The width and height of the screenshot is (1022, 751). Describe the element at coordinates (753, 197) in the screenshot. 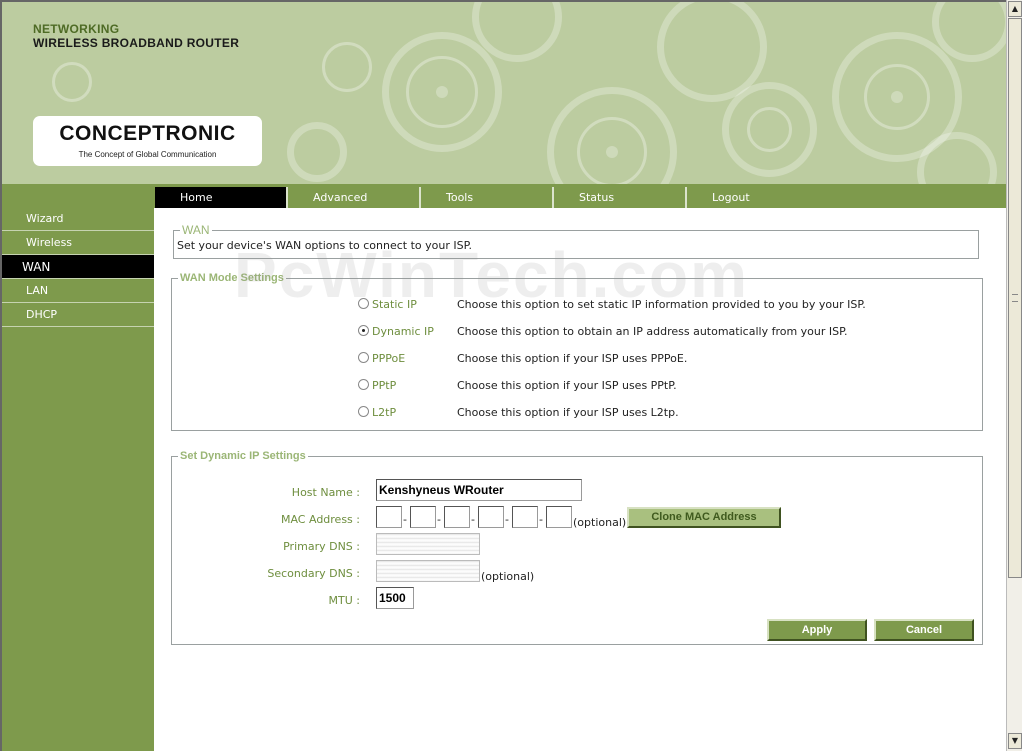

I see `tab-logout: Logout` at that location.